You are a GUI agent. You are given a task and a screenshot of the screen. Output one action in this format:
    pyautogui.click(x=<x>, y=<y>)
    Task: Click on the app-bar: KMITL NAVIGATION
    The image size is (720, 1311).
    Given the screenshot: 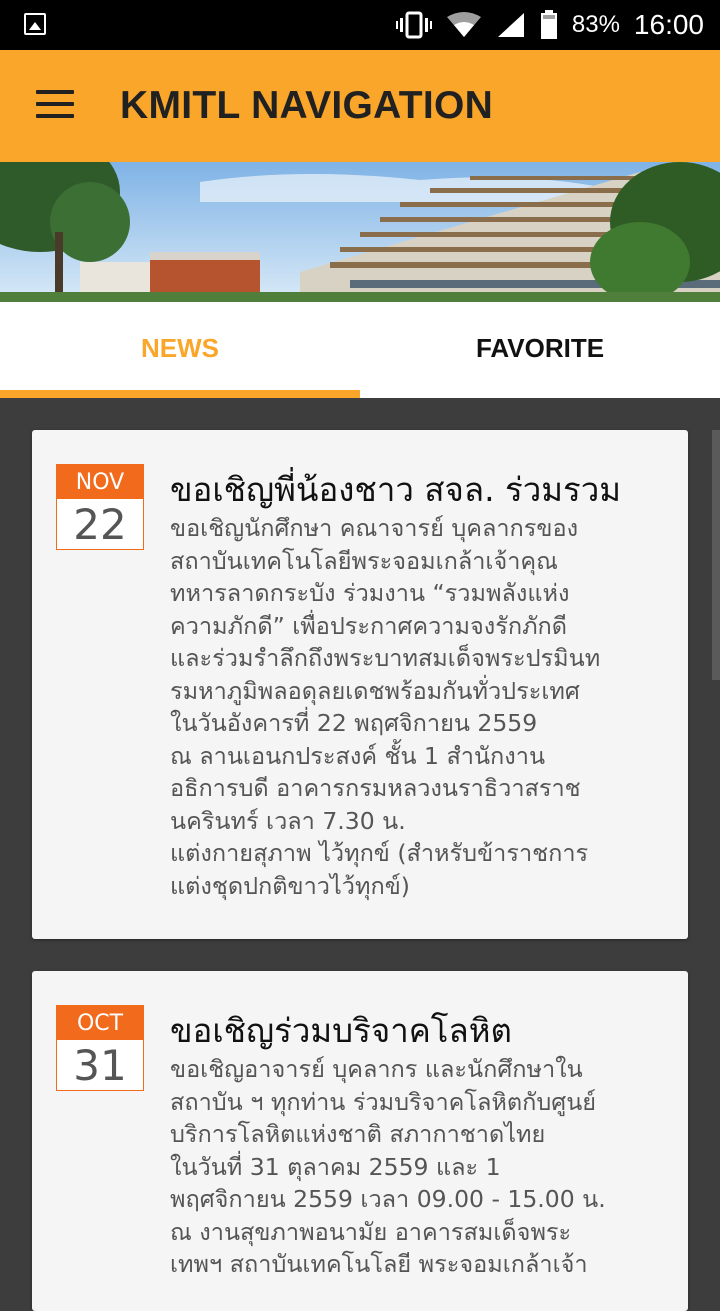 What is the action you would take?
    pyautogui.click(x=360, y=106)
    